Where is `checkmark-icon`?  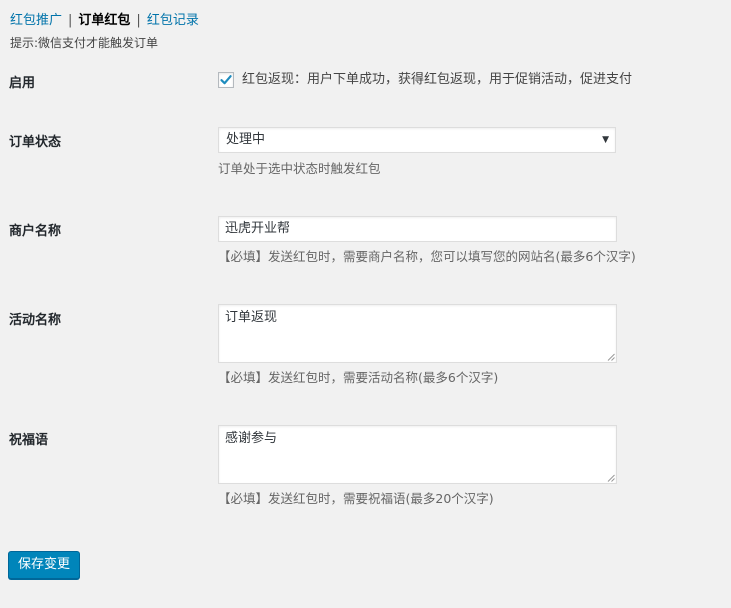 checkmark-icon is located at coordinates (226, 80).